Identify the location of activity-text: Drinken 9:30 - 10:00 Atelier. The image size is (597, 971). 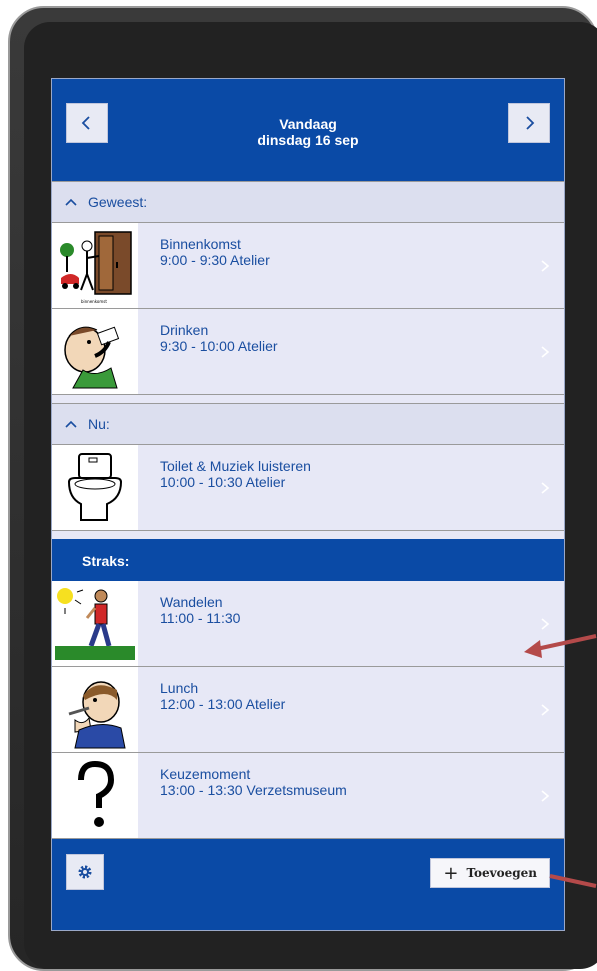
(208, 351).